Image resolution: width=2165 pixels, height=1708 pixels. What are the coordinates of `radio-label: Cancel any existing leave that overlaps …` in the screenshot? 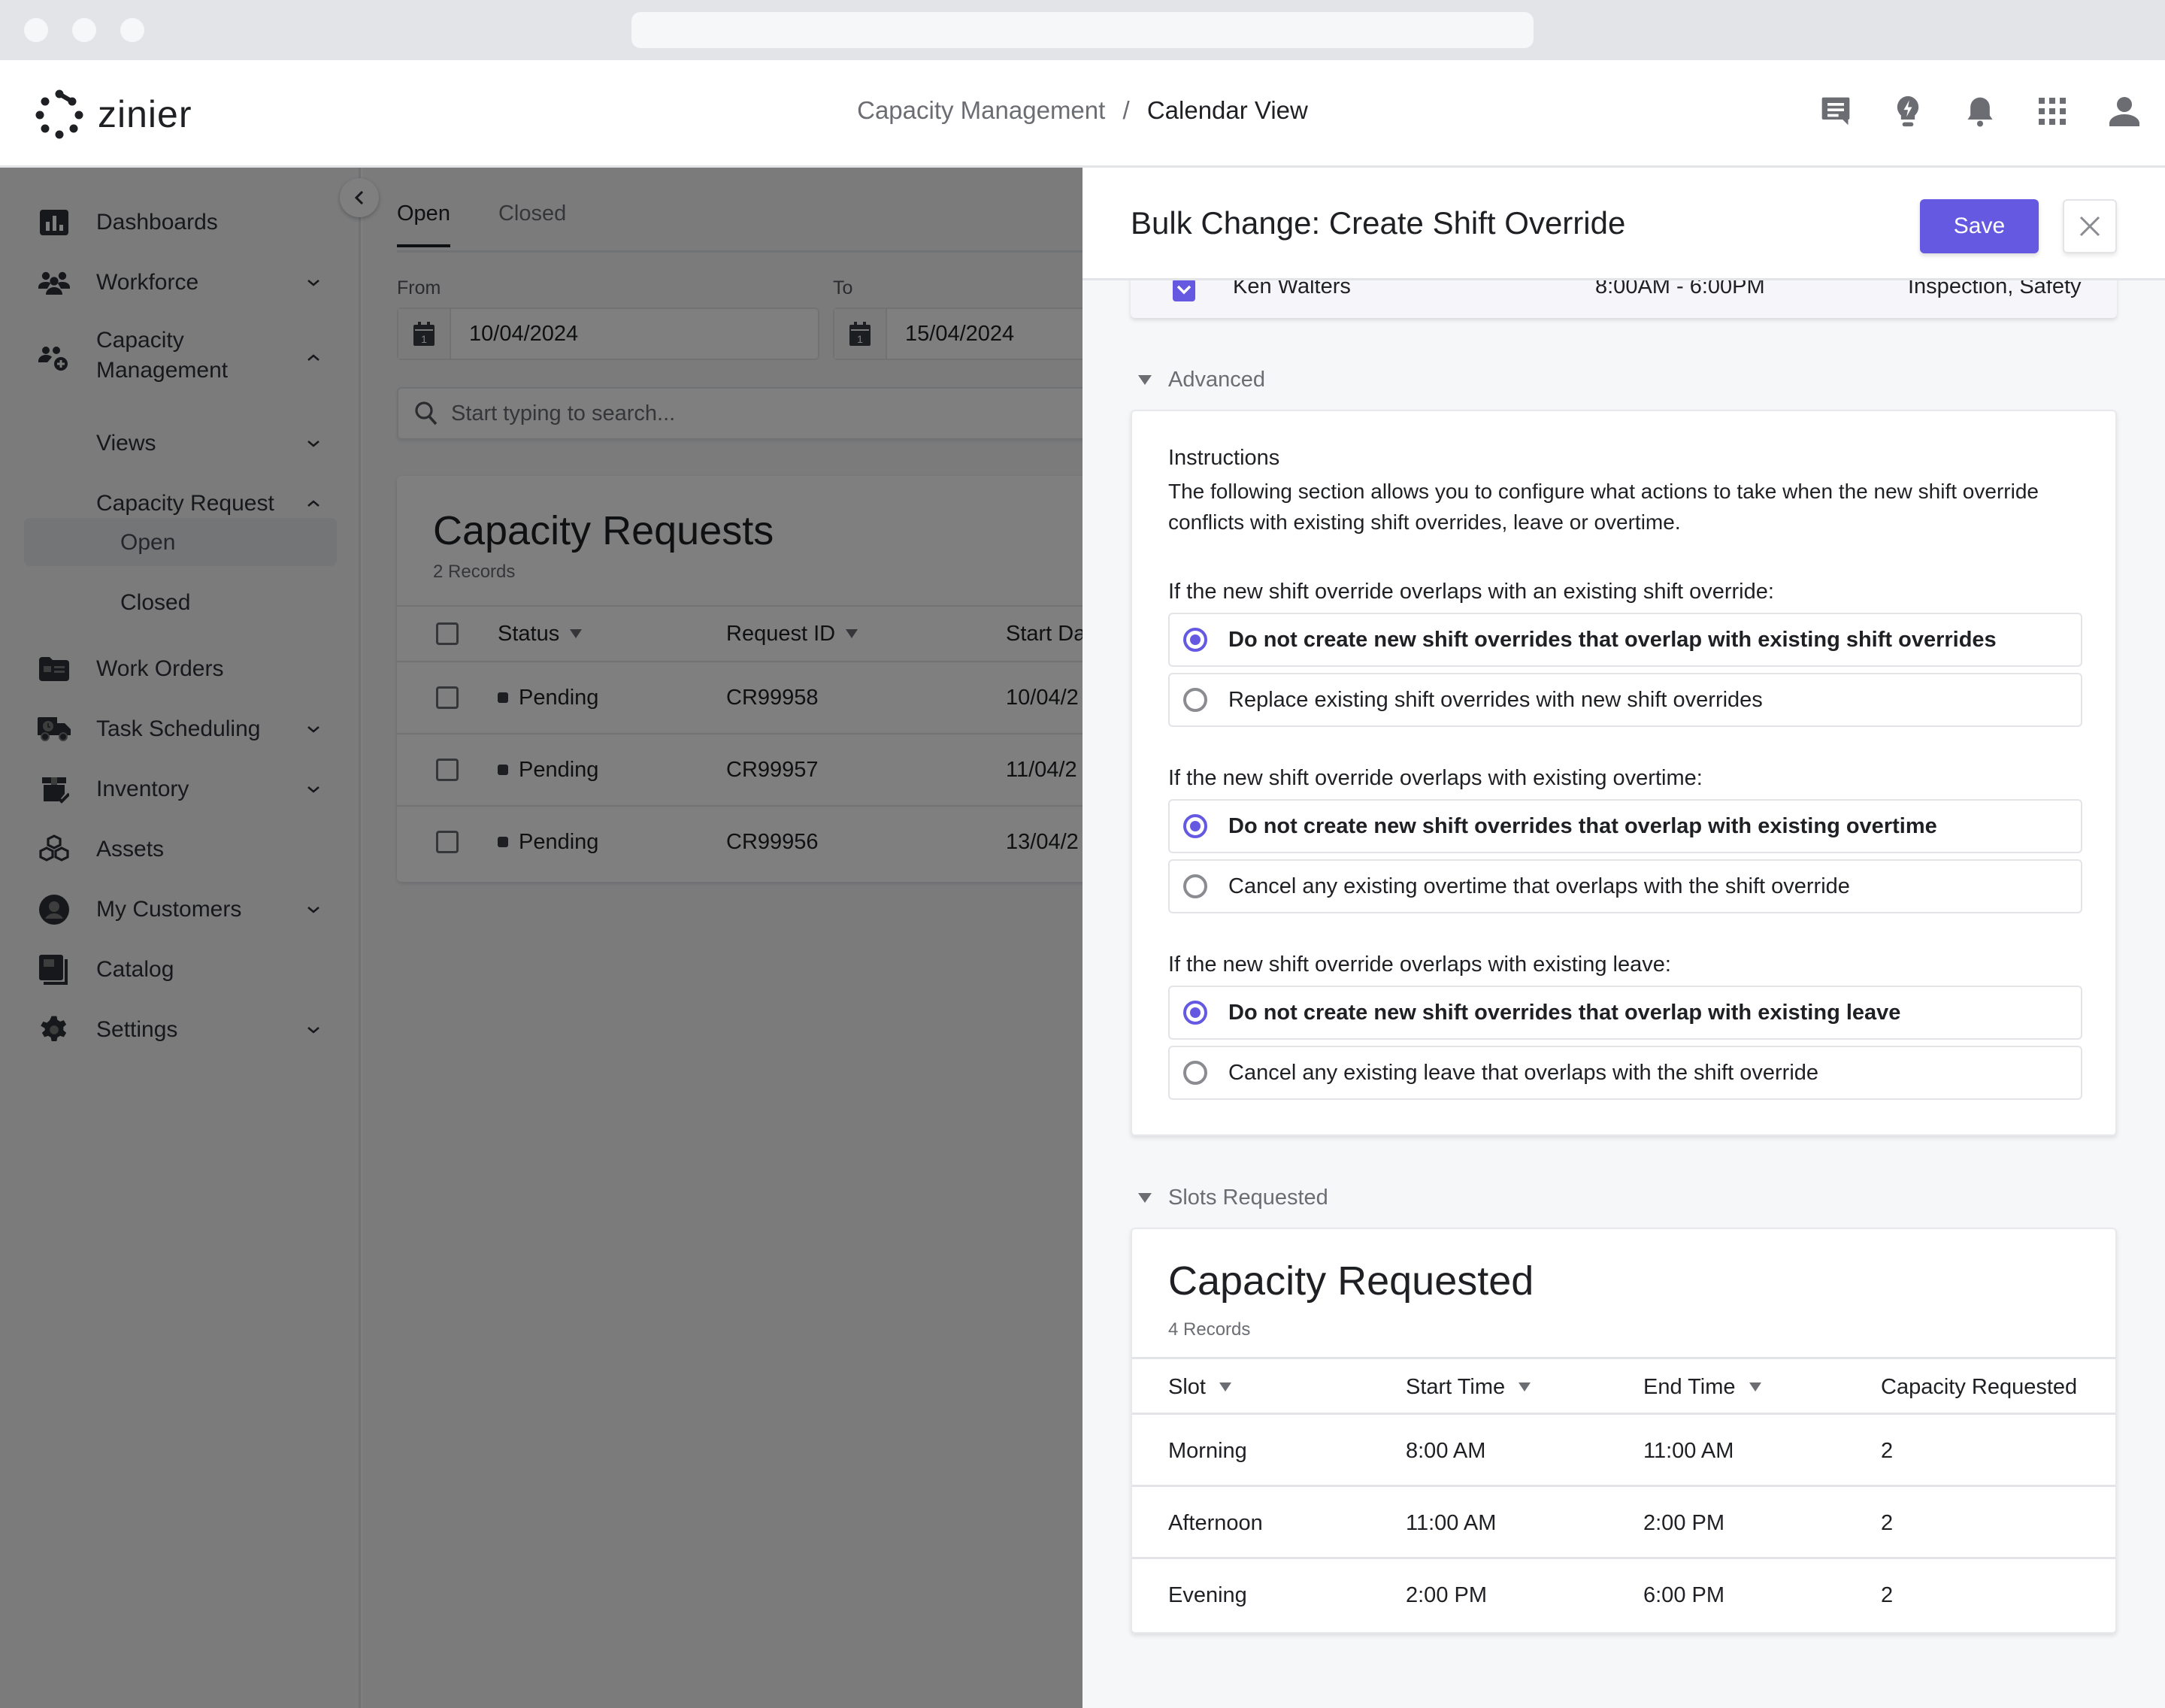 It's located at (1523, 1072).